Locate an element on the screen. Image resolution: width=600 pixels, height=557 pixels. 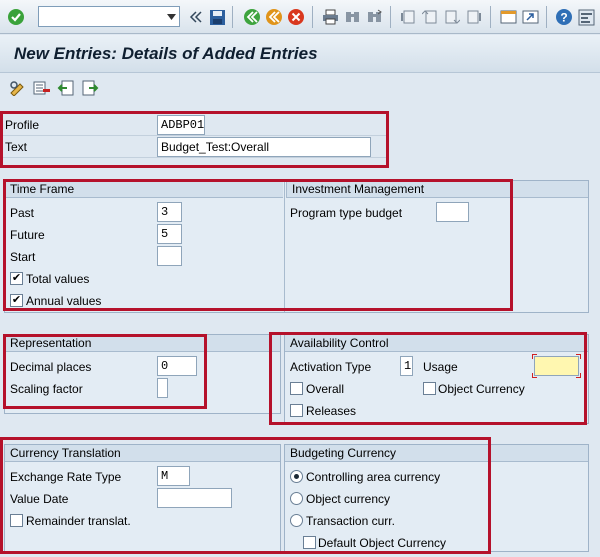
releases-checkbox is located at coordinates (296, 410).